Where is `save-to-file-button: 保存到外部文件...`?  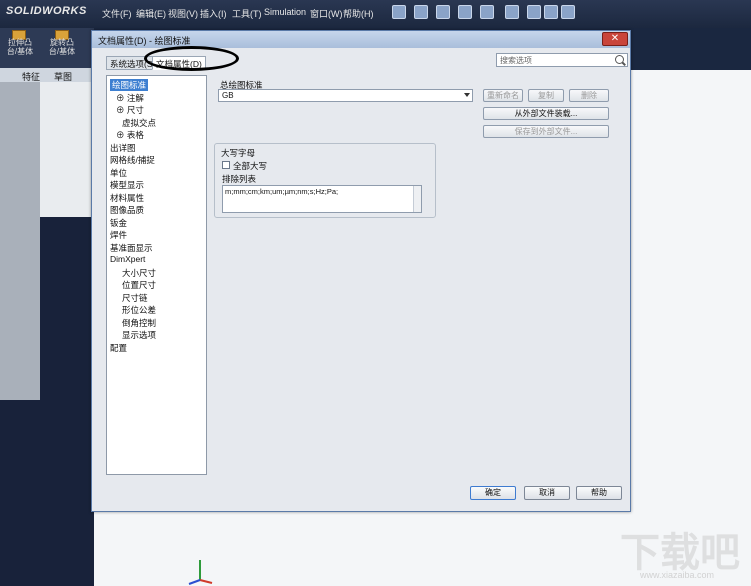 save-to-file-button: 保存到外部文件... is located at coordinates (546, 131).